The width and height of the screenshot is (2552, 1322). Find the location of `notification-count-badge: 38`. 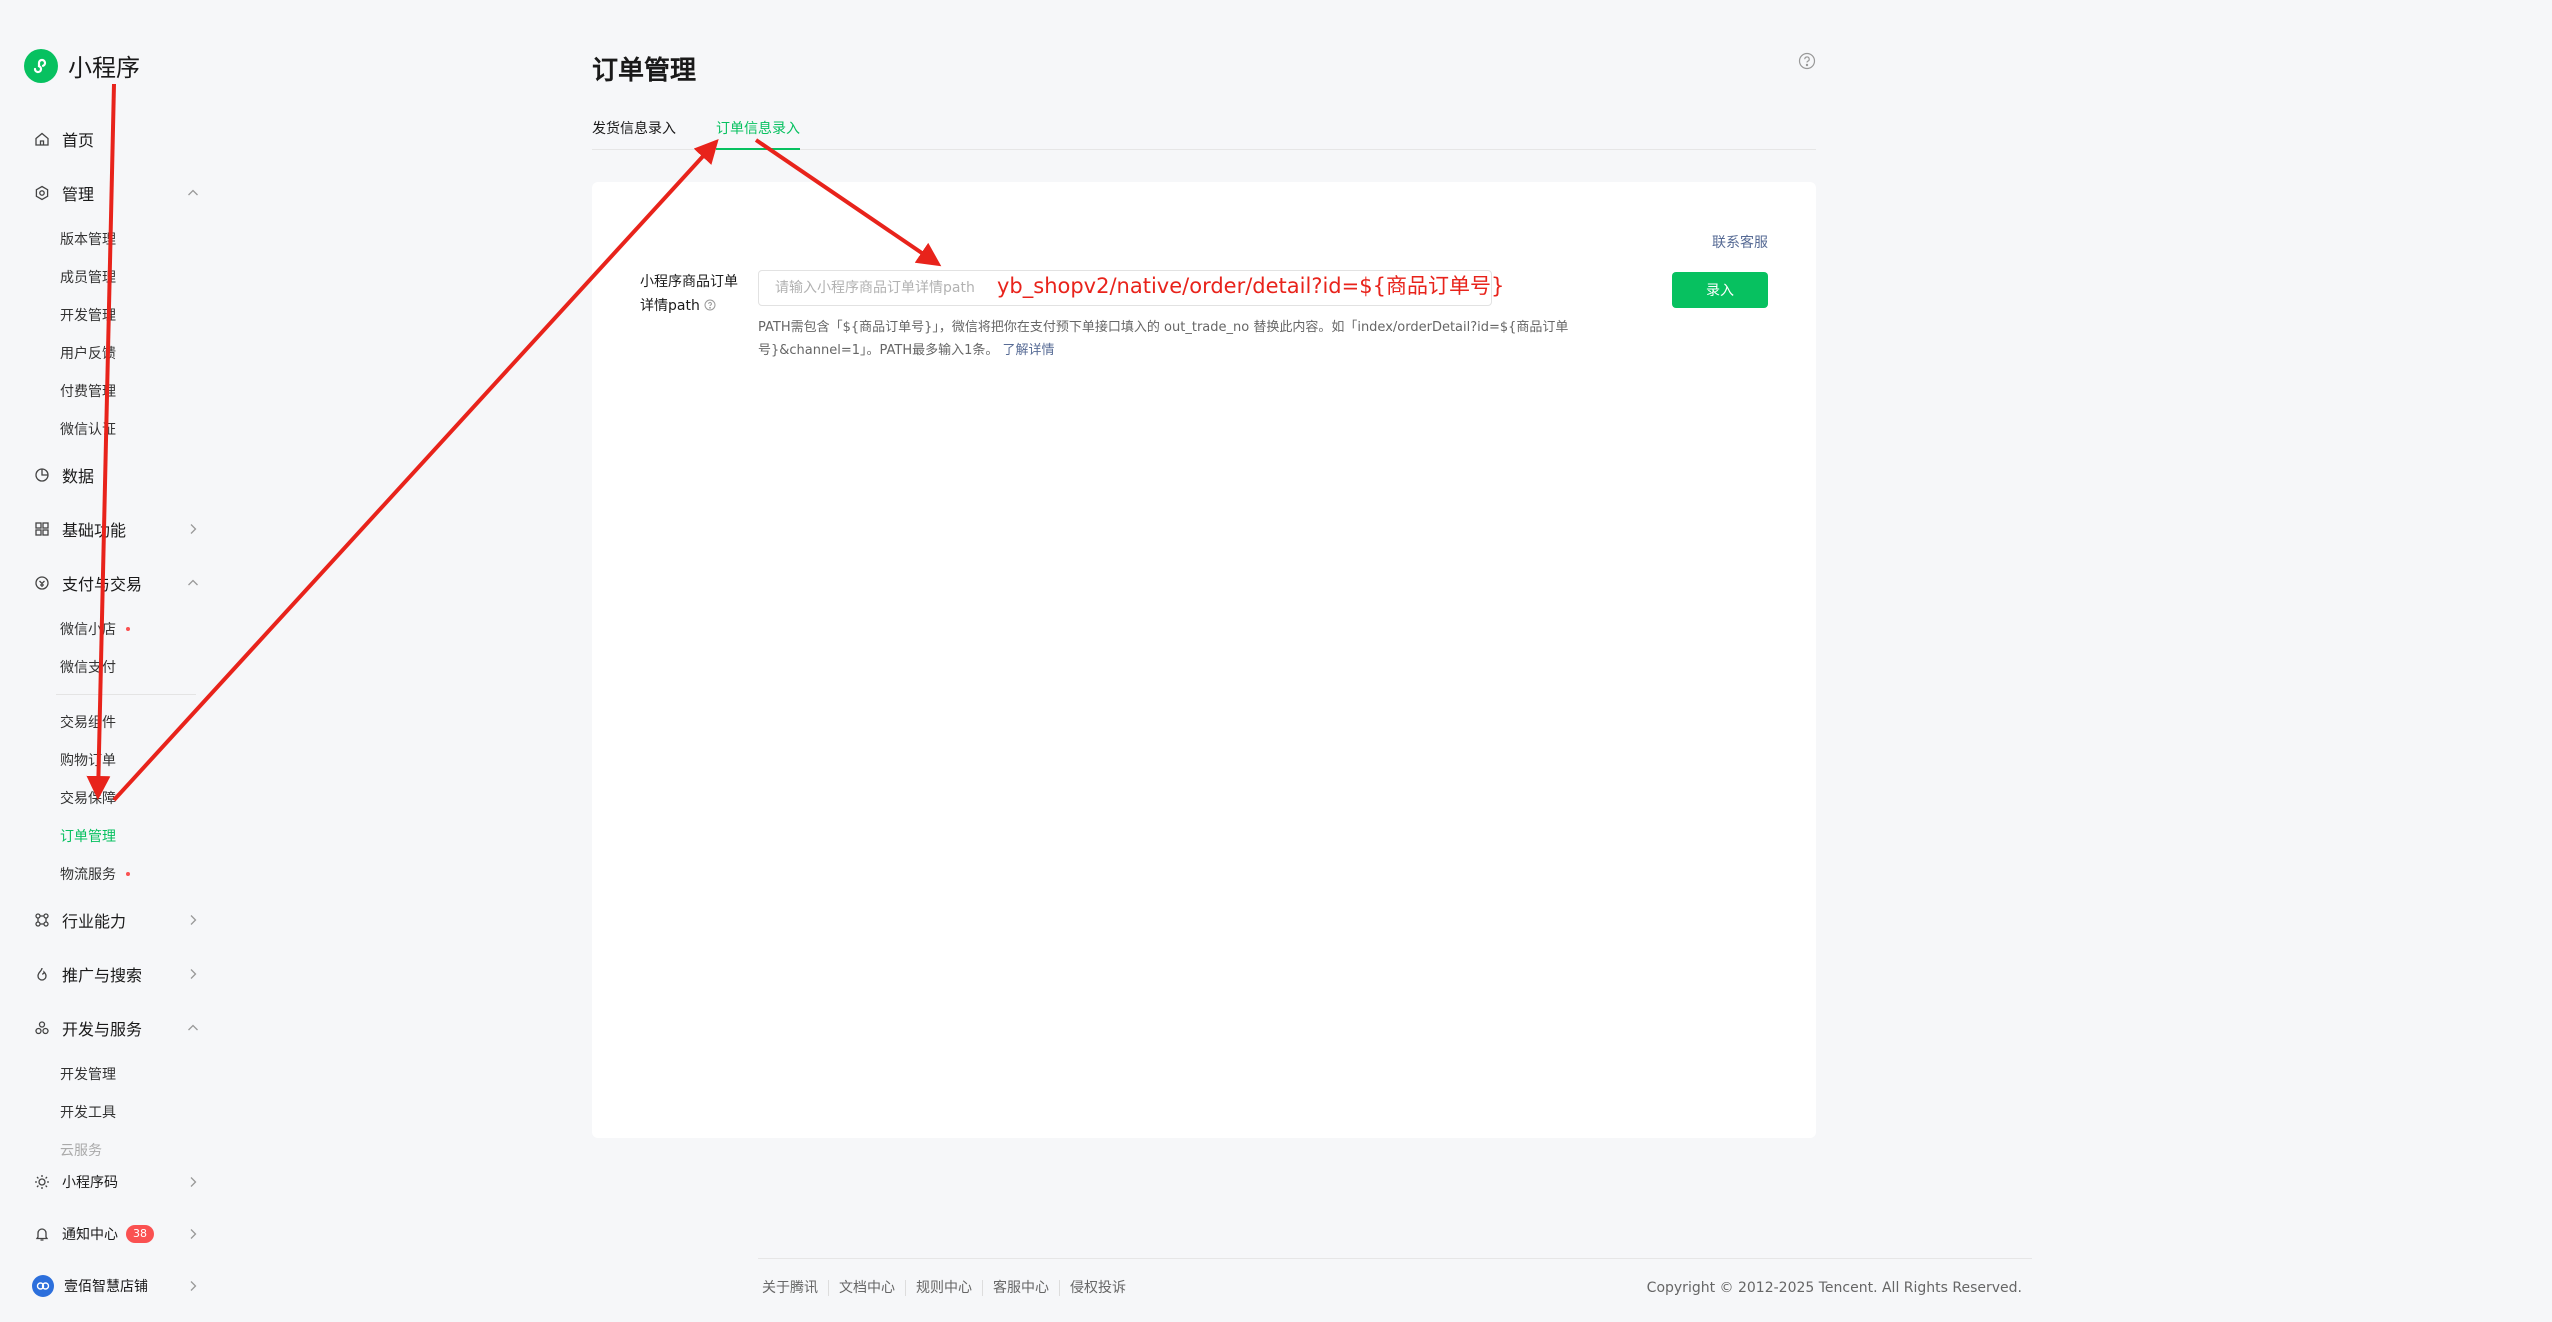

notification-count-badge: 38 is located at coordinates (140, 1234).